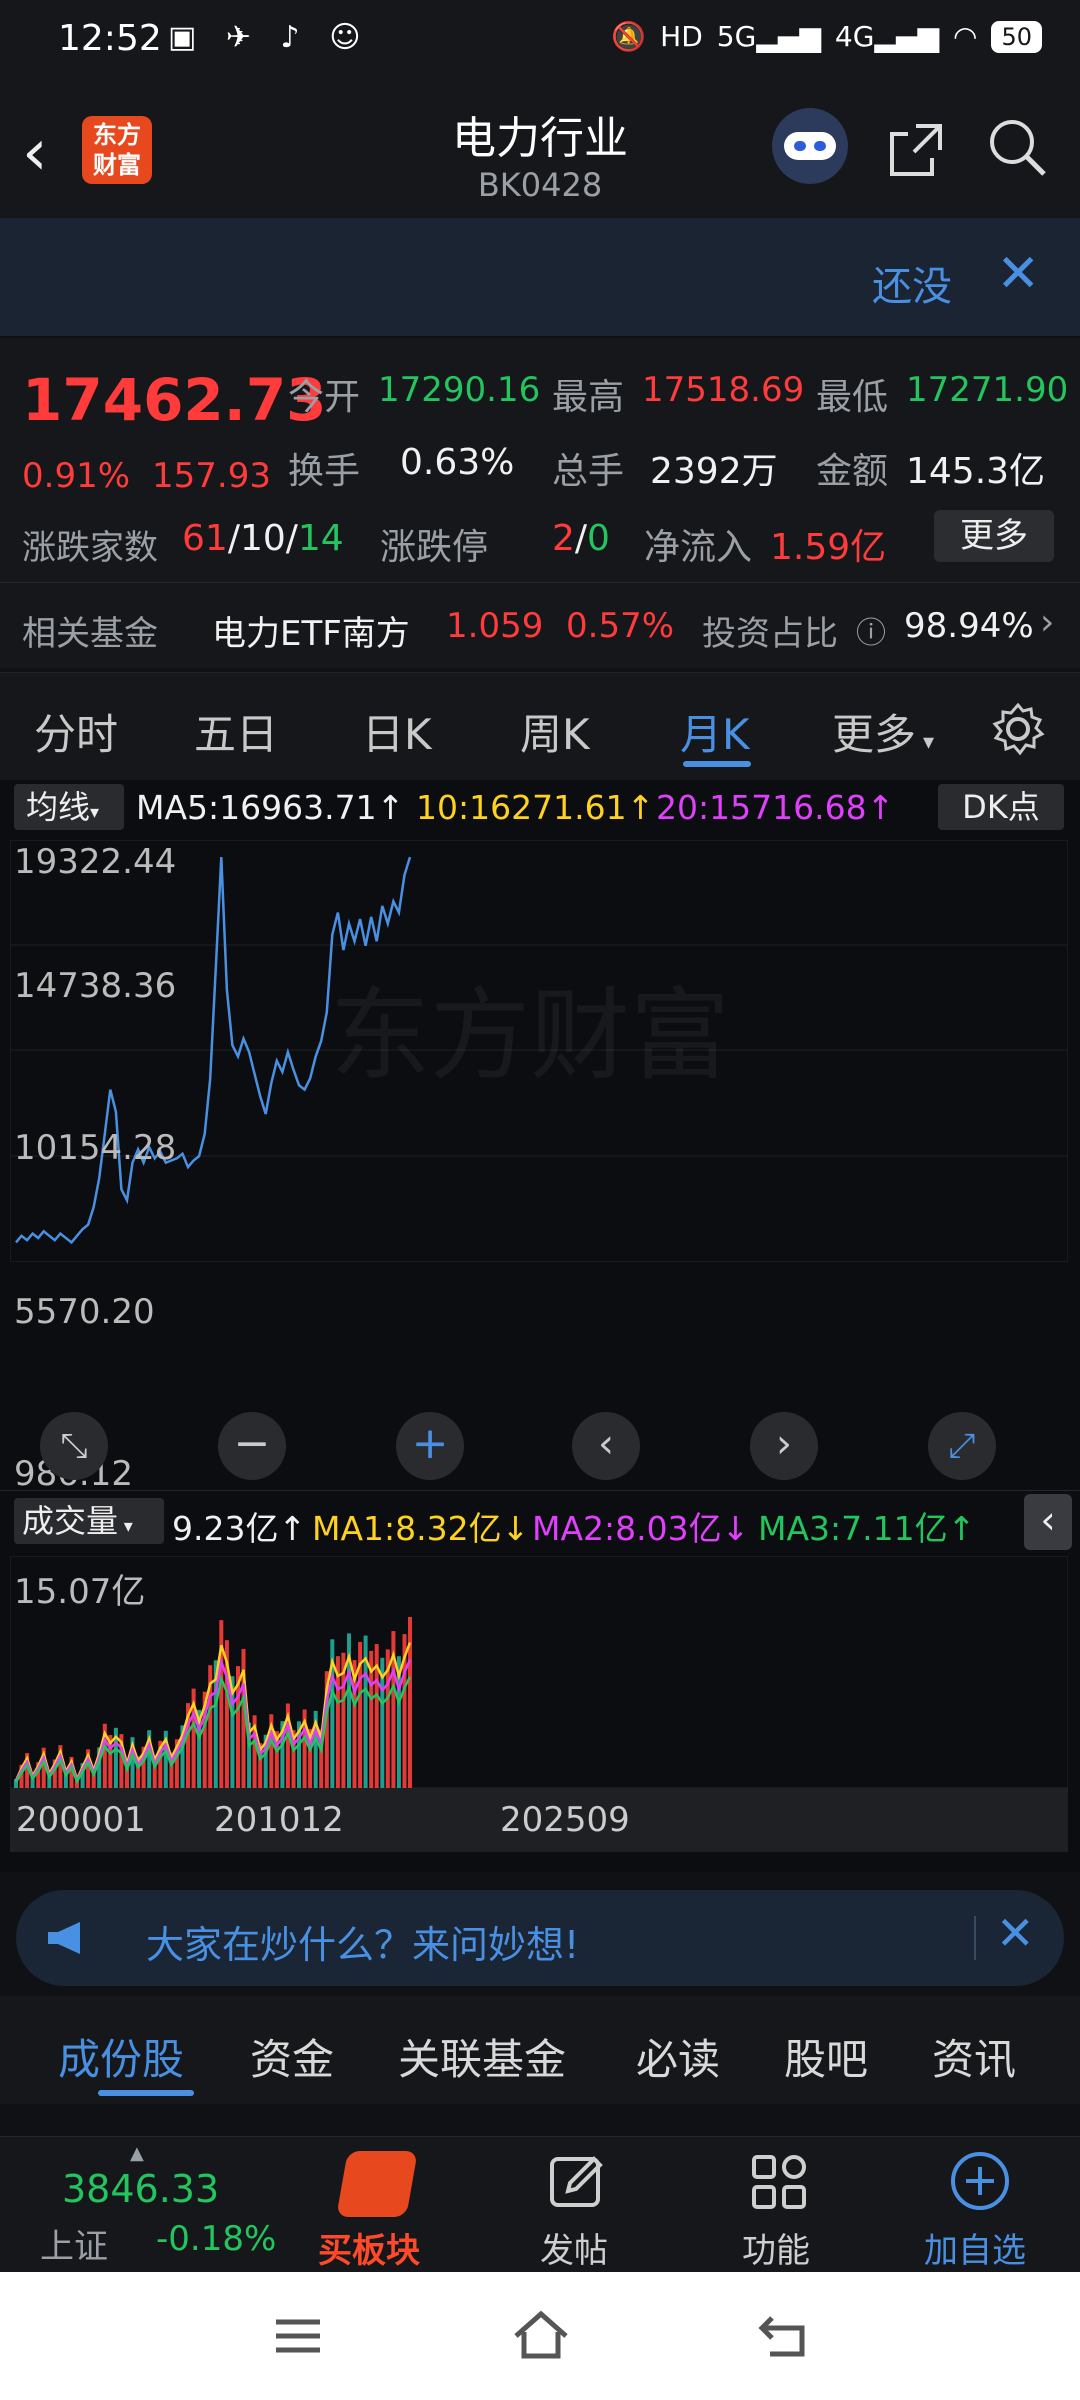  What do you see at coordinates (980, 2181) in the screenshot?
I see `add-watchlist-icon` at bounding box center [980, 2181].